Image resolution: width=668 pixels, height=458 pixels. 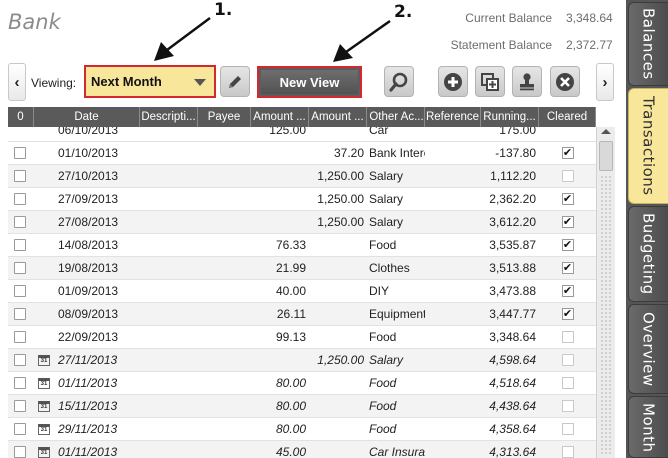 What do you see at coordinates (88, 198) in the screenshot?
I see `row-date: 27/09/2013` at bounding box center [88, 198].